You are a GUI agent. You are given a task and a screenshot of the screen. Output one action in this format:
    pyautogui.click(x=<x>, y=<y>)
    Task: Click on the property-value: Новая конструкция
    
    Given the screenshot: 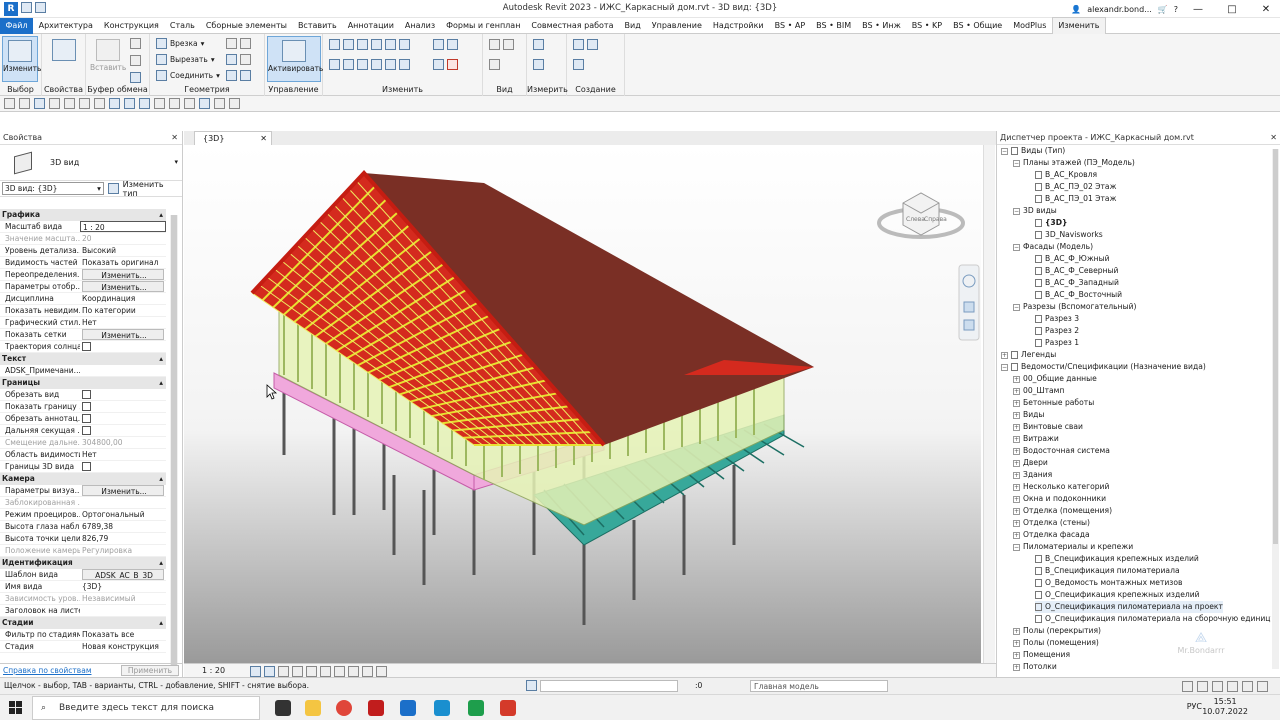 What is the action you would take?
    pyautogui.click(x=123, y=646)
    